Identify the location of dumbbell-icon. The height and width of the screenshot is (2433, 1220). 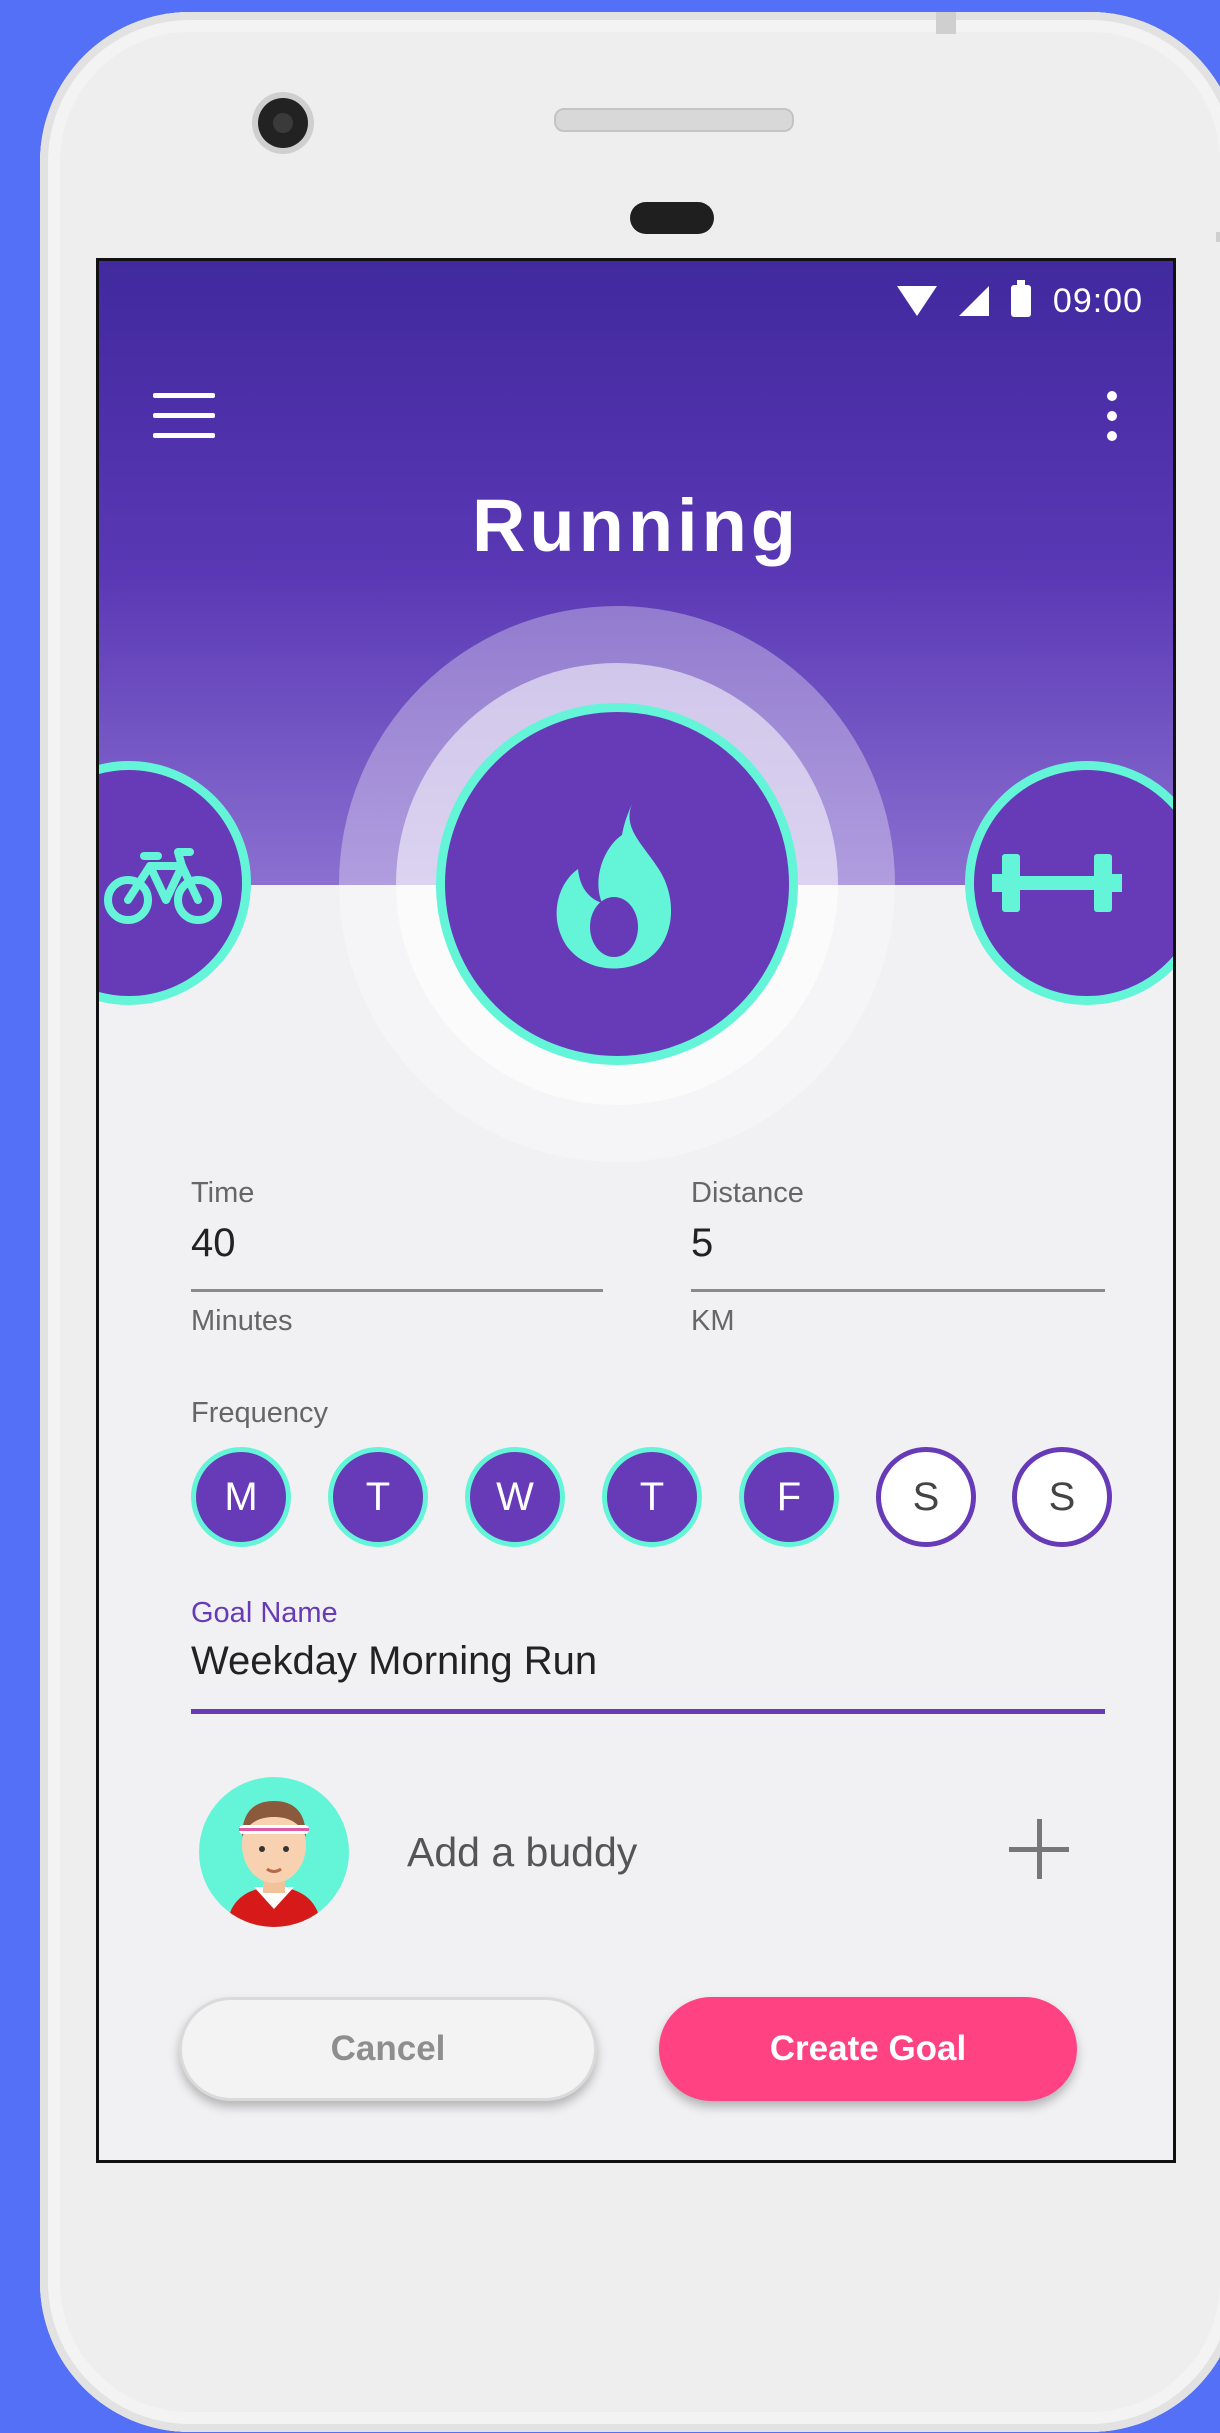
(1057, 883).